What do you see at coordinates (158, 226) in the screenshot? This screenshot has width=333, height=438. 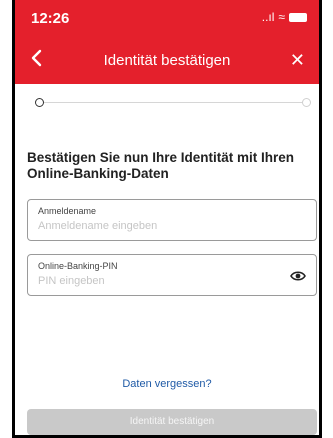 I see `username-input` at bounding box center [158, 226].